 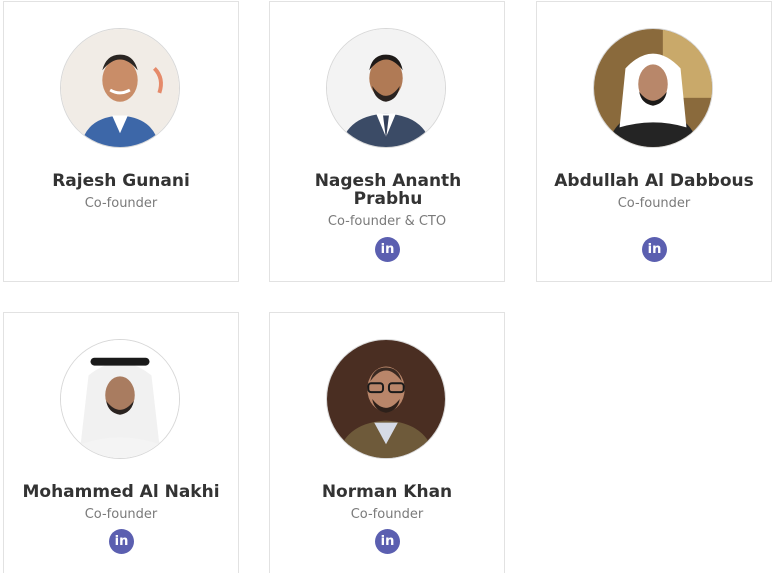 I want to click on team-card: Nagesh Ananth Prabhu Co-founder & CTO in, so click(x=387, y=141).